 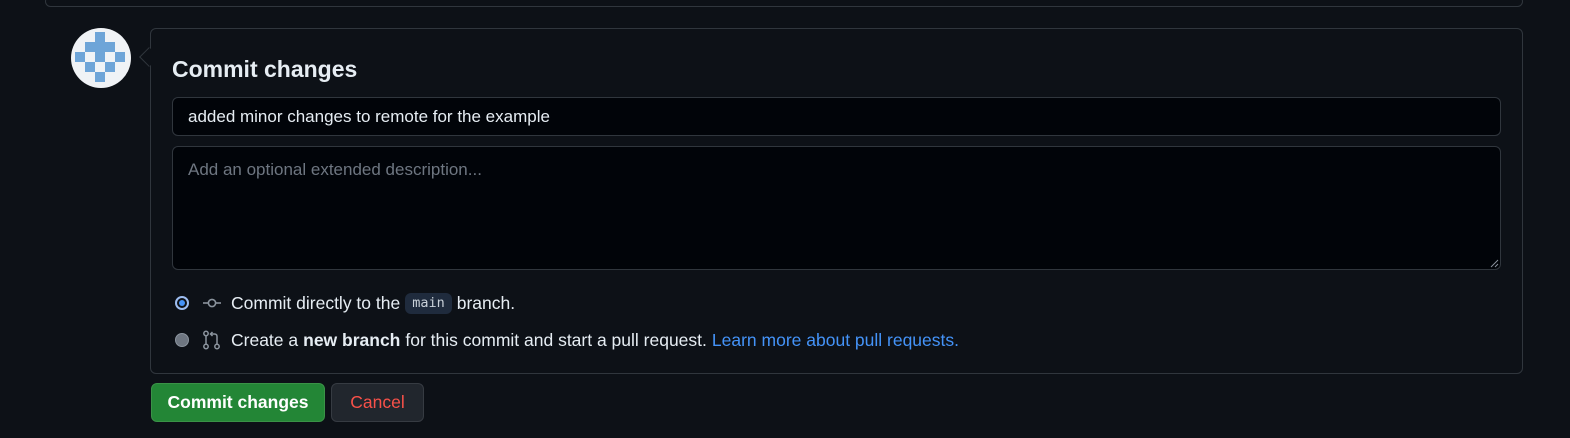 What do you see at coordinates (377, 402) in the screenshot?
I see `cancel-button: Cancel` at bounding box center [377, 402].